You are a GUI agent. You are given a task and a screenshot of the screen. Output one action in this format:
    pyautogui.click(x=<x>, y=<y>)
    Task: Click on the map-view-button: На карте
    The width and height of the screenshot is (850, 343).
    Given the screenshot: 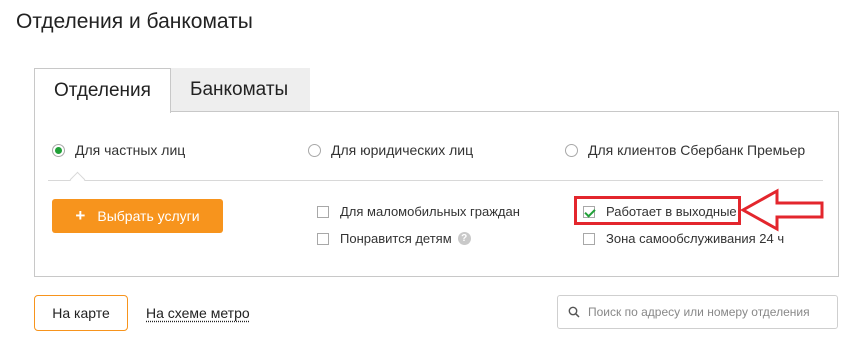 What is the action you would take?
    pyautogui.click(x=81, y=313)
    